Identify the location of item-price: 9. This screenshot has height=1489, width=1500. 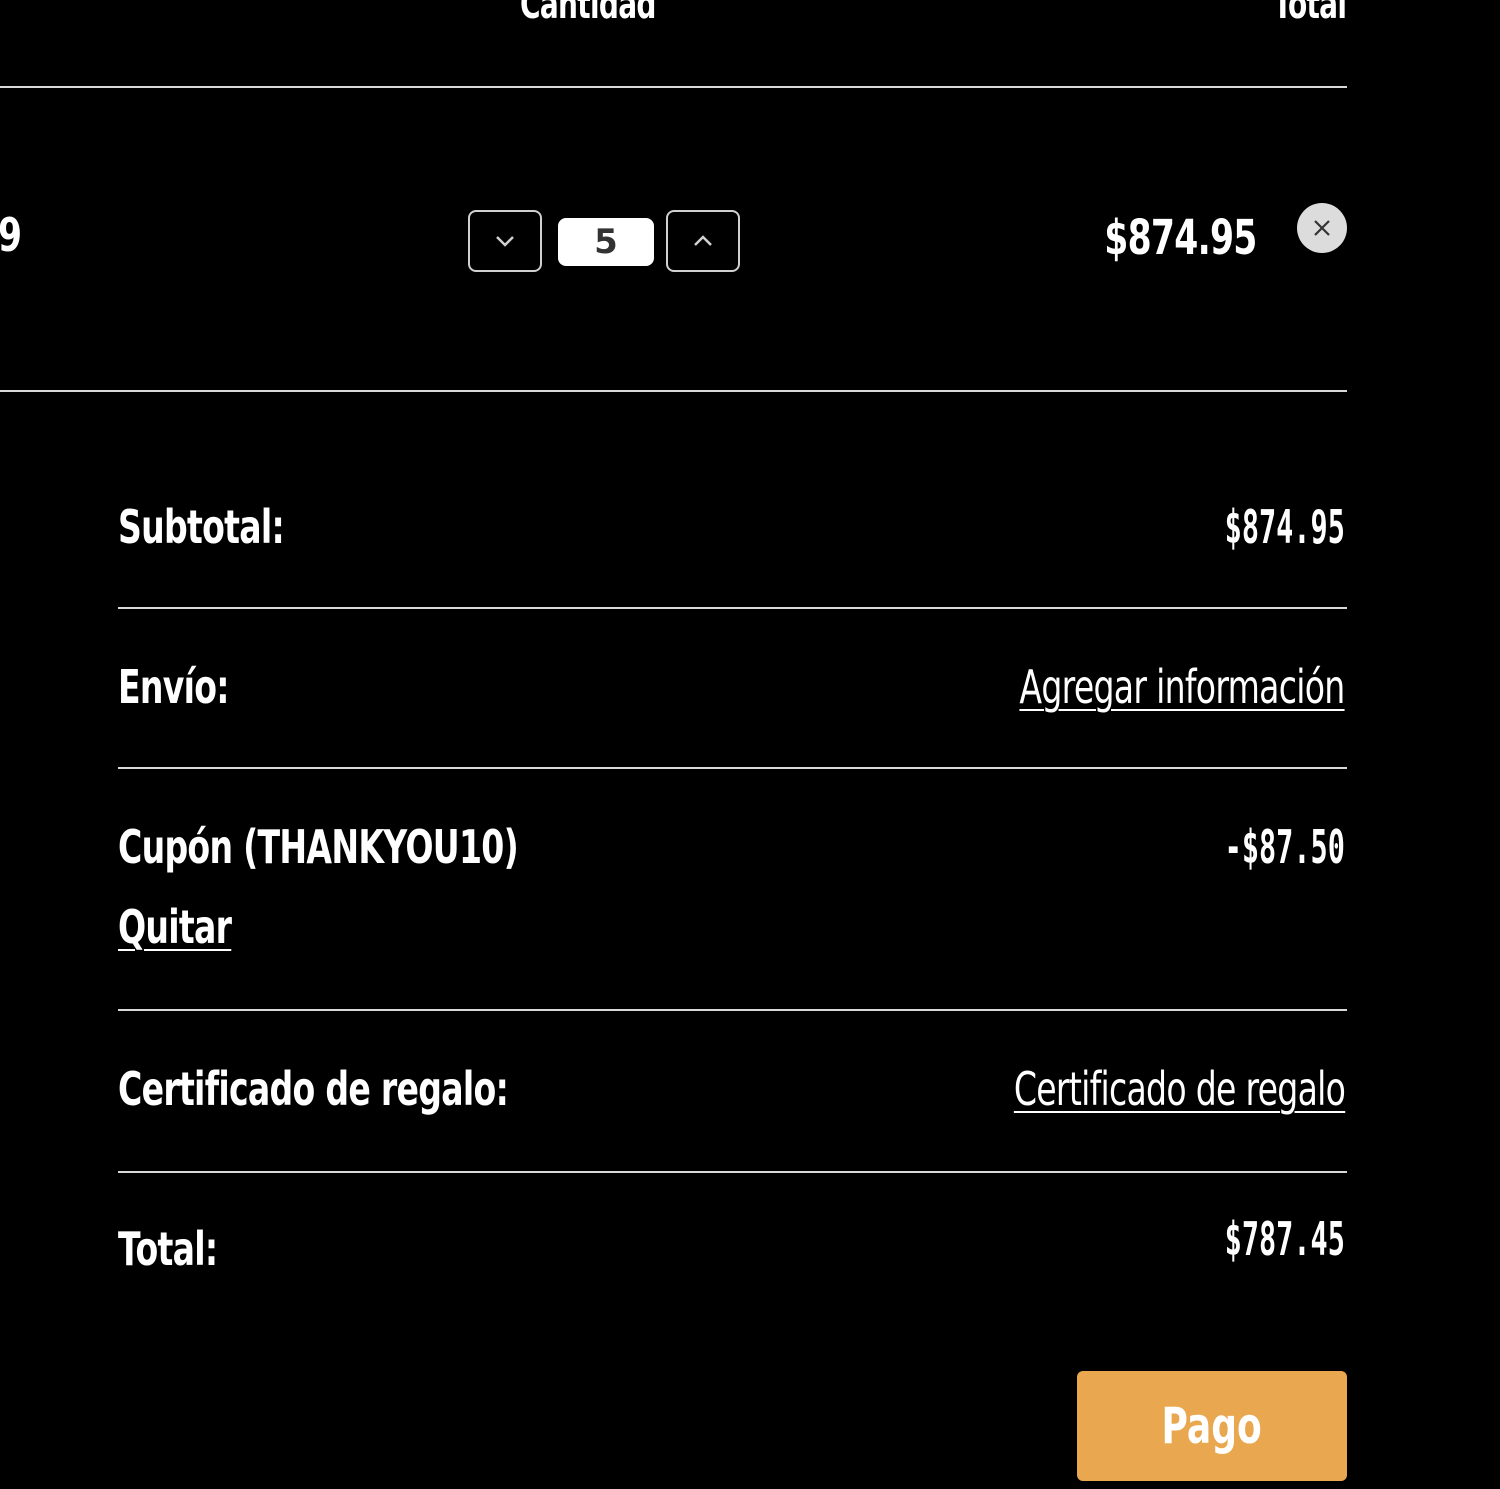
(11, 235).